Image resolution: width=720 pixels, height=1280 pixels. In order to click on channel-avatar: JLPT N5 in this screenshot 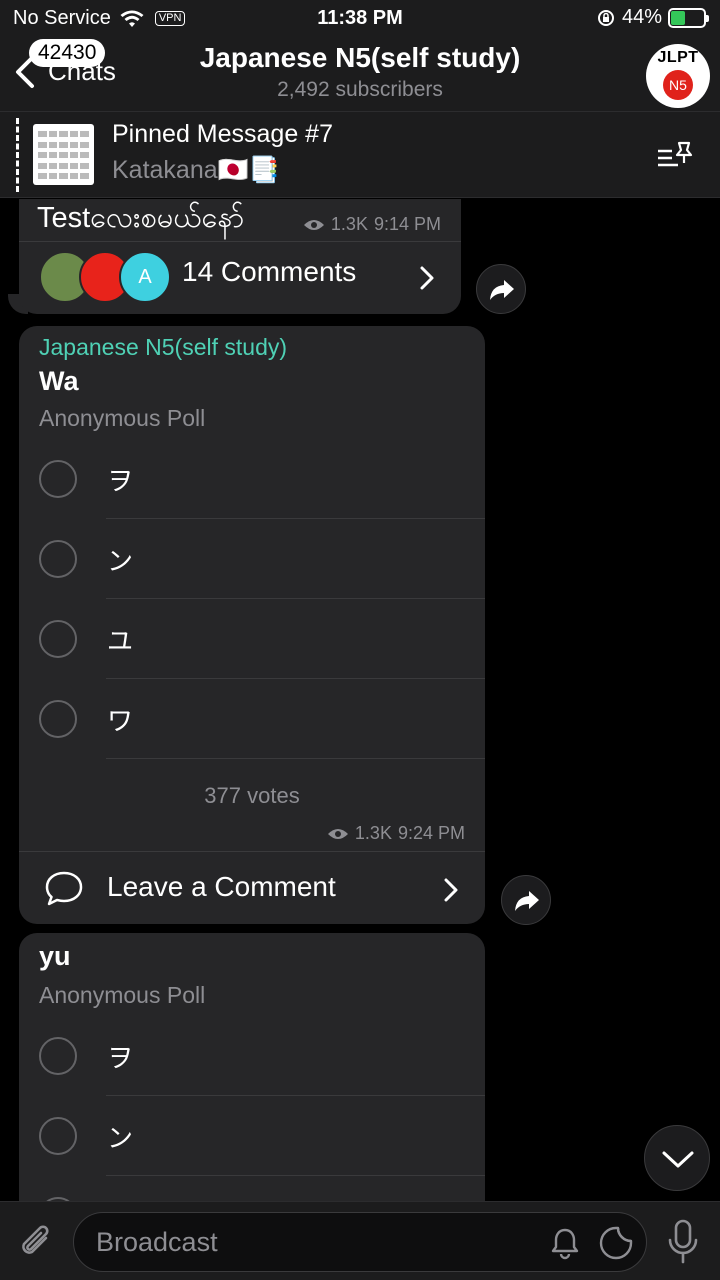, I will do `click(678, 76)`.